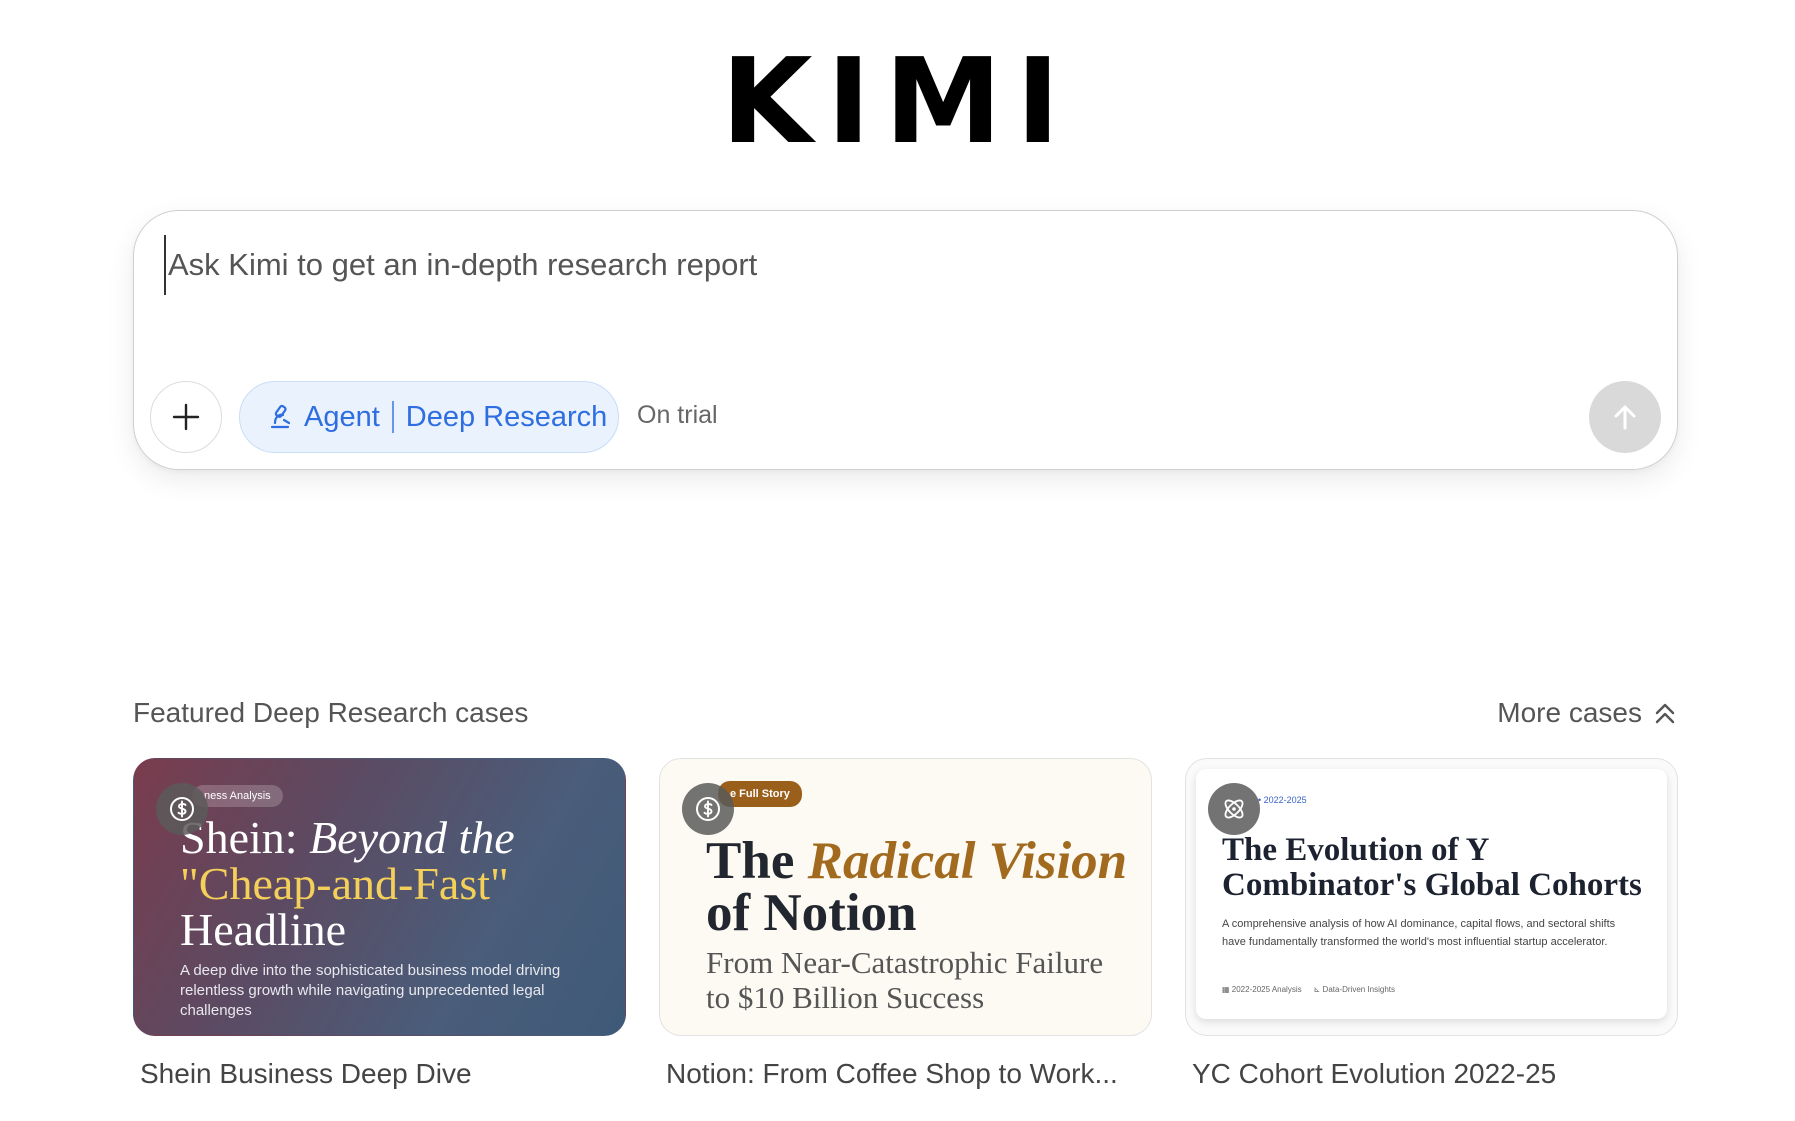  What do you see at coordinates (677, 415) in the screenshot?
I see `trial-label: On trial` at bounding box center [677, 415].